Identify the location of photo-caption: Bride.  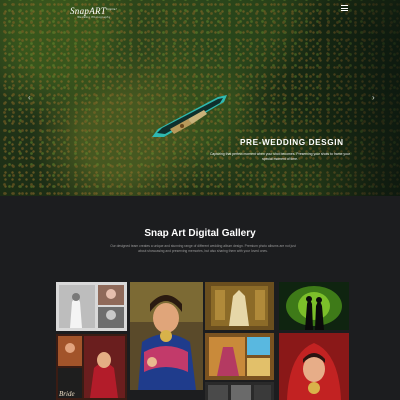
(67, 394).